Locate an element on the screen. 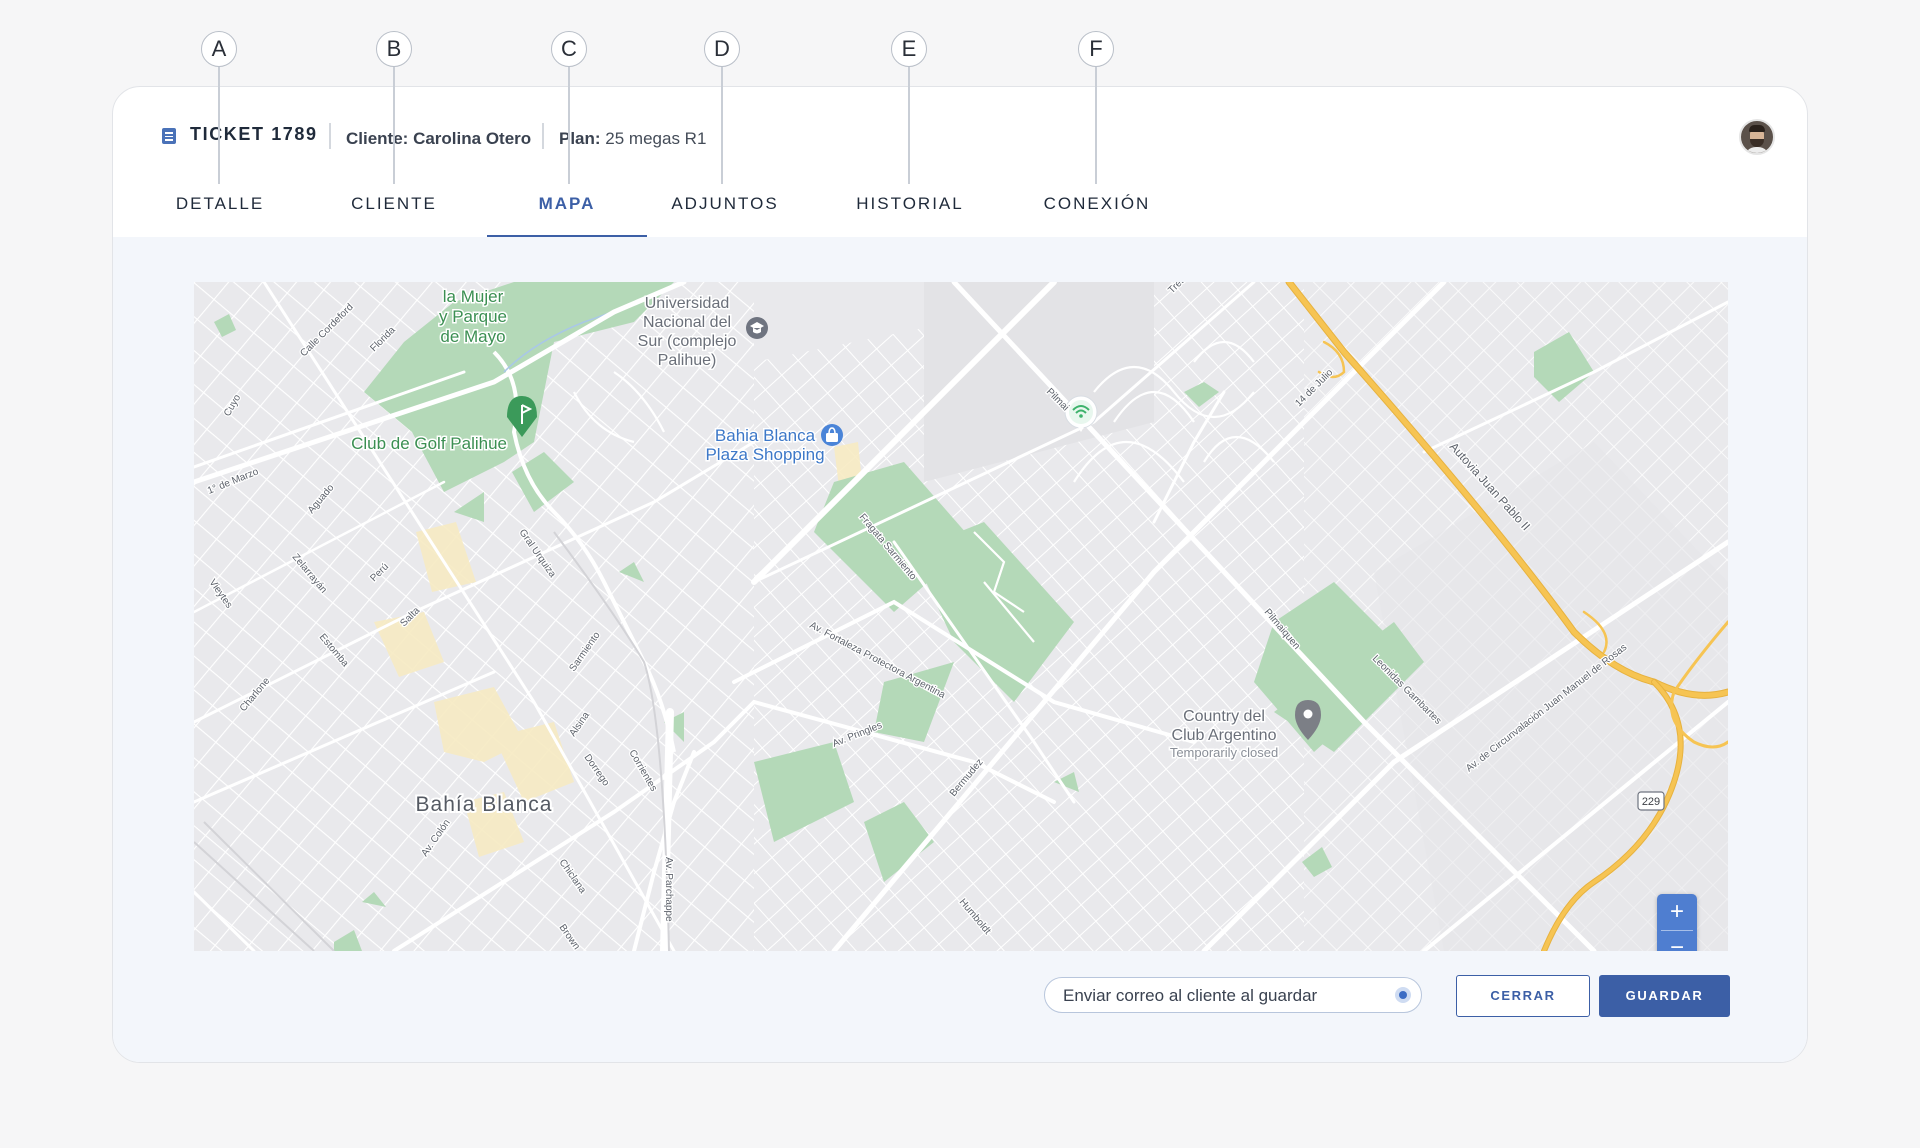  callout-d: D is located at coordinates (722, 49).